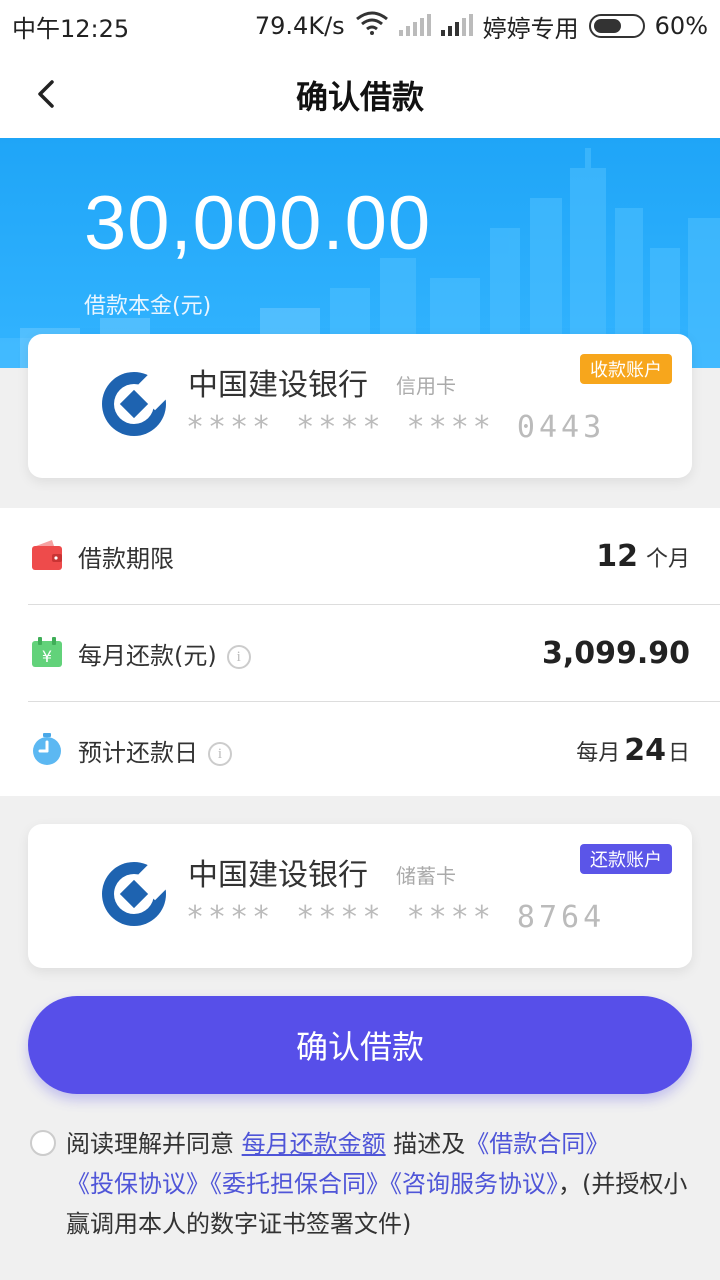 The height and width of the screenshot is (1280, 720). I want to click on net-speed: 79.4K/s, so click(299, 26).